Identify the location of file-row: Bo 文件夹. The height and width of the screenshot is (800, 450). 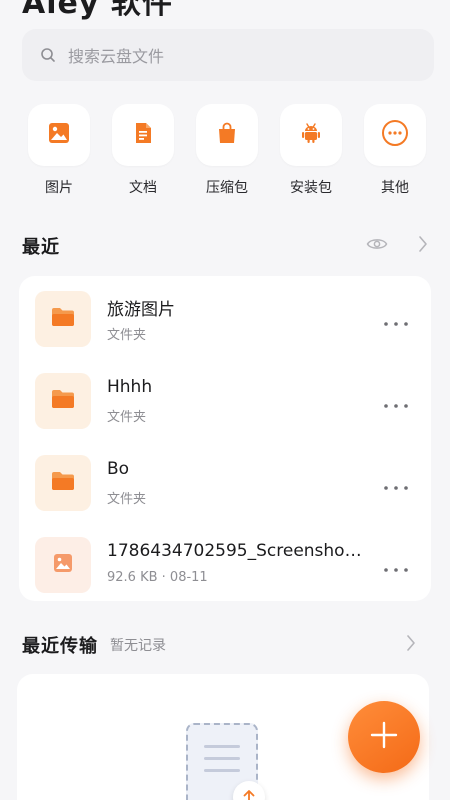
(225, 485).